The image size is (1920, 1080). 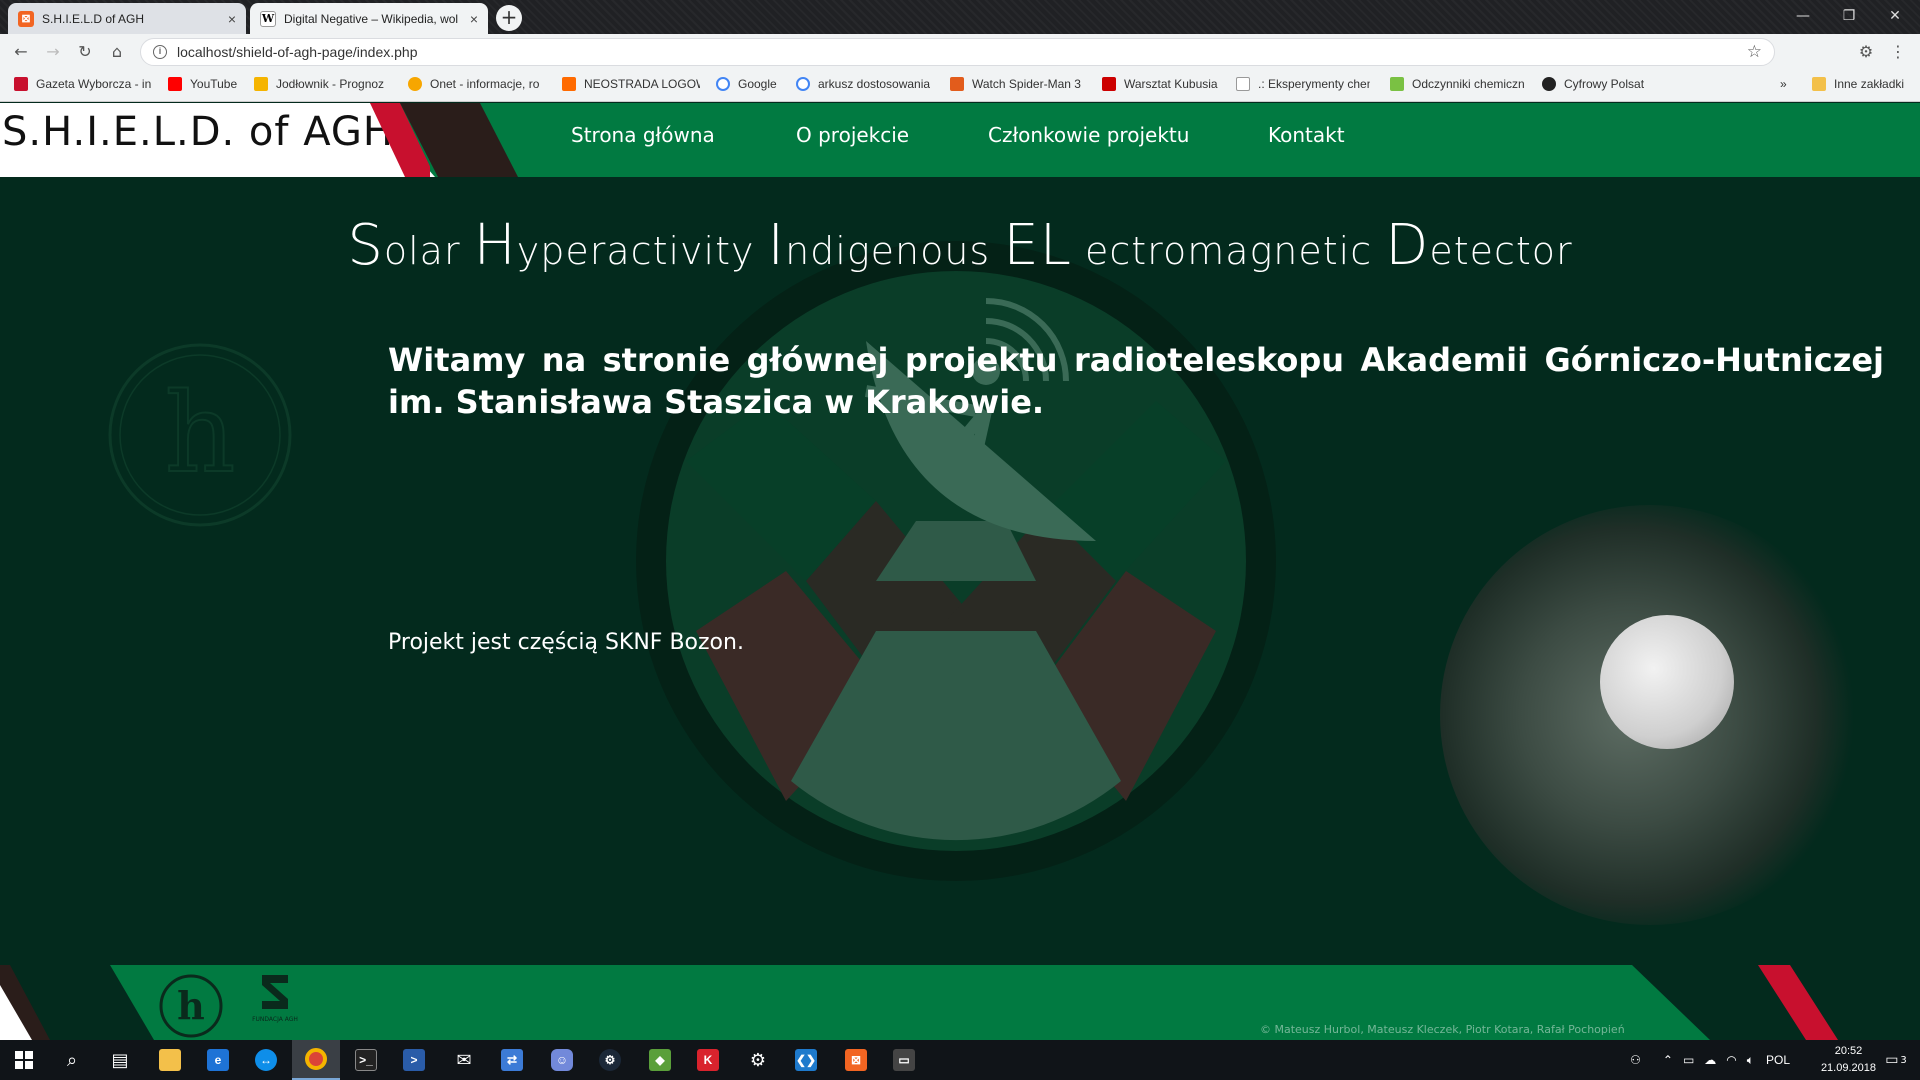 What do you see at coordinates (1171, 84) in the screenshot?
I see `bookmark-label: Warsztat Kubusia` at bounding box center [1171, 84].